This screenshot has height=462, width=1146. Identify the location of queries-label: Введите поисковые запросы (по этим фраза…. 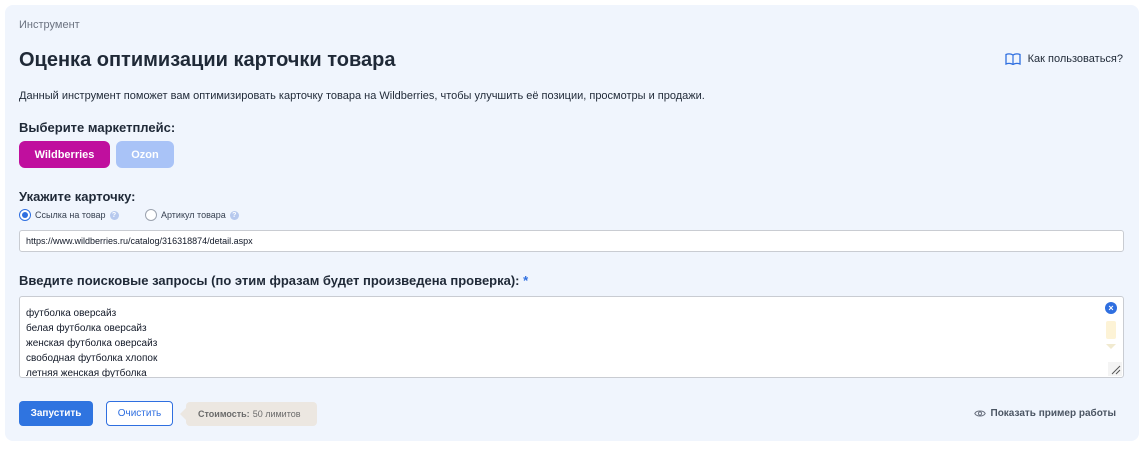
(273, 280).